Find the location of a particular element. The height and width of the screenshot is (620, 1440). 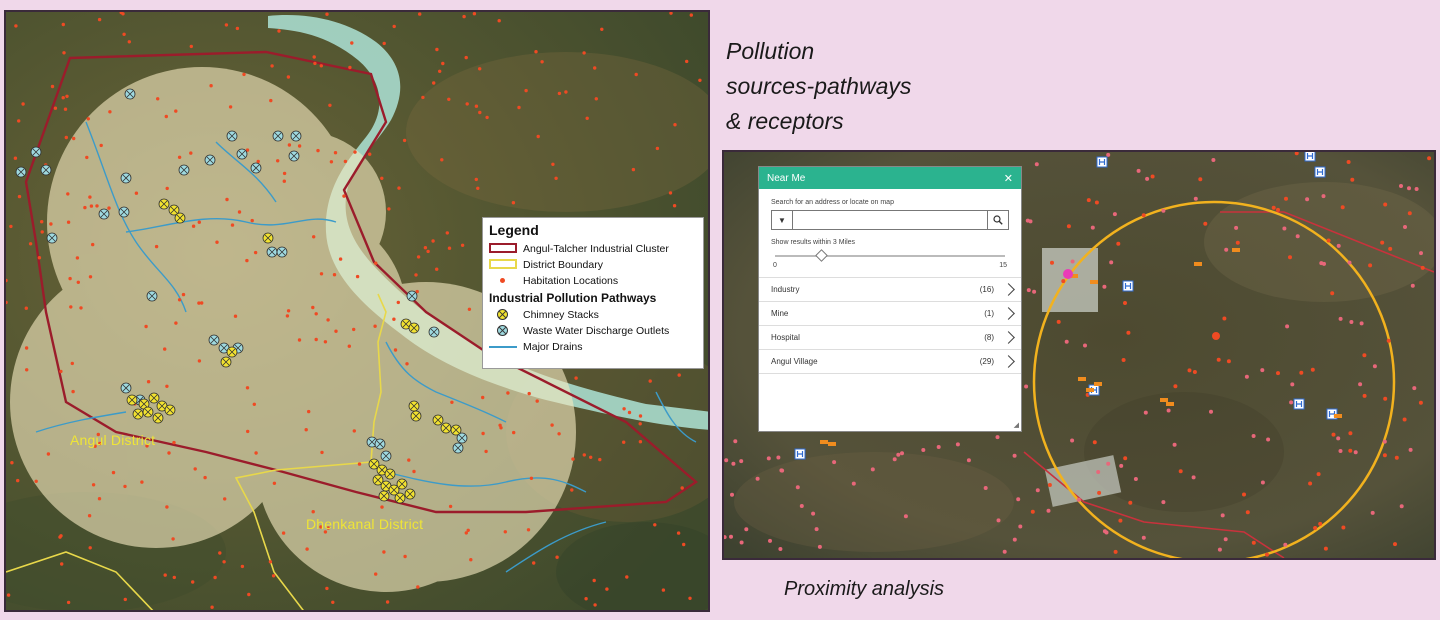

legend-item-cluster: Angul-Talcher Industrial Cluster is located at coordinates (593, 249).